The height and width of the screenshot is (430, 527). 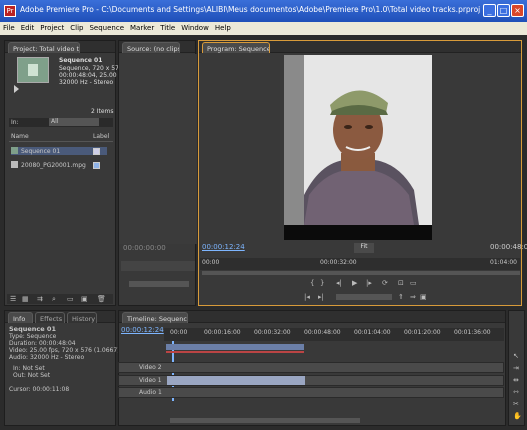 I want to click on track-audio-1: Audio 1, so click(x=311, y=392).